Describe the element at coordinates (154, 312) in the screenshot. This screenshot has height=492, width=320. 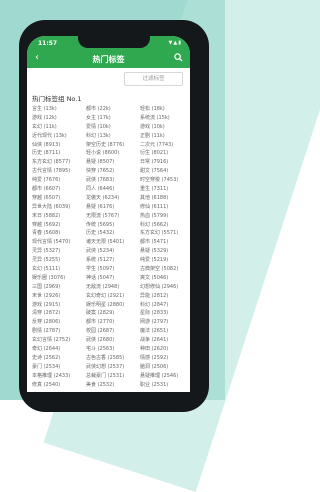
I see `tag-item: 星际 (2833)` at that location.